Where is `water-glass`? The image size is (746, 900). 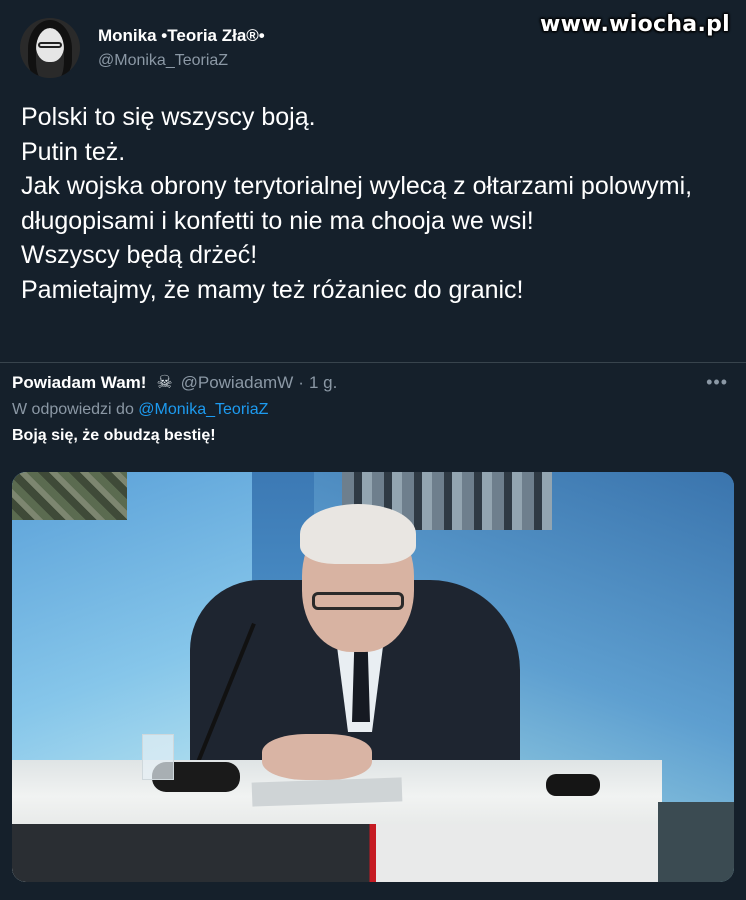
water-glass is located at coordinates (158, 757).